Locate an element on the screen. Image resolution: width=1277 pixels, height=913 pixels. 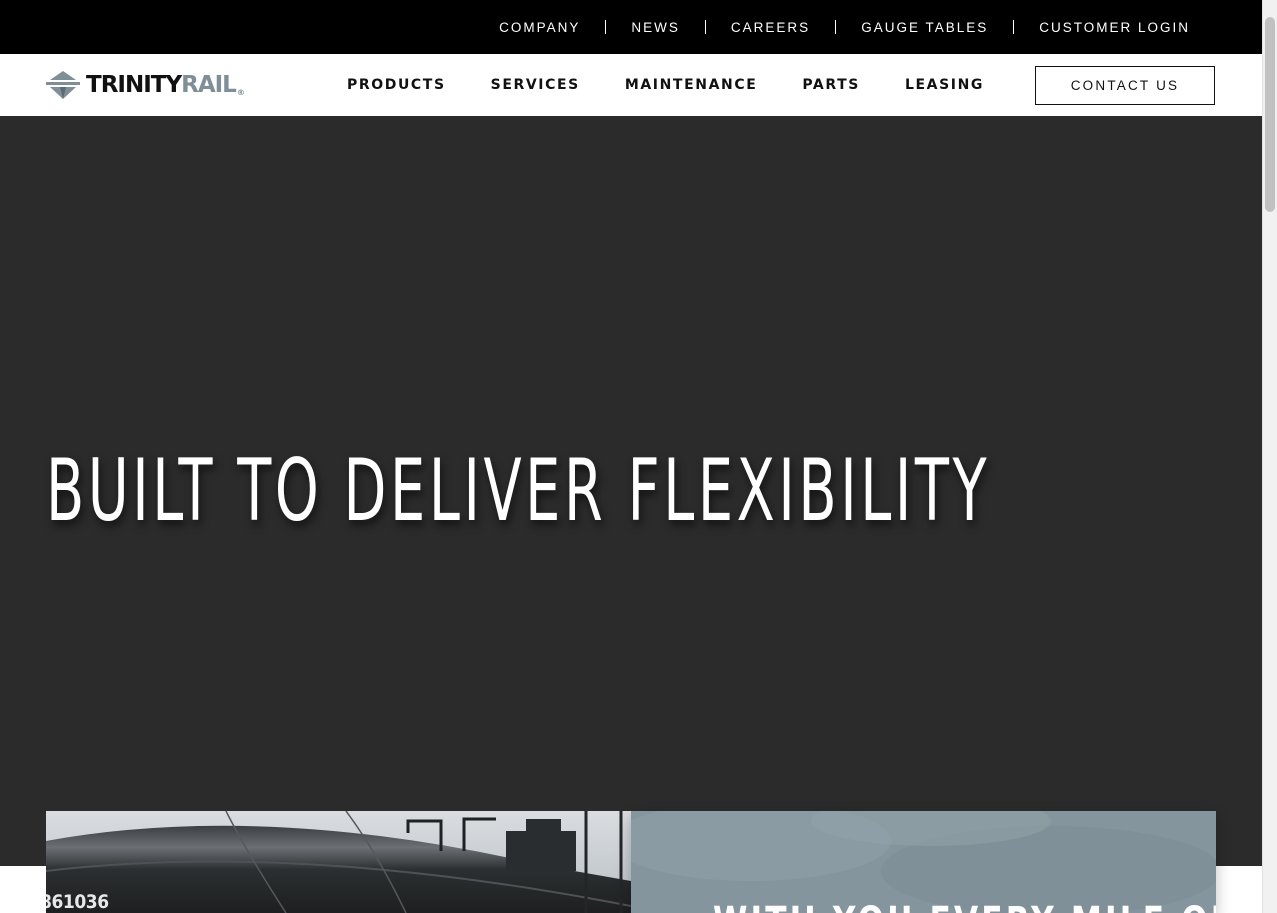
triangle-arrow-logo-icon is located at coordinates (63, 85).